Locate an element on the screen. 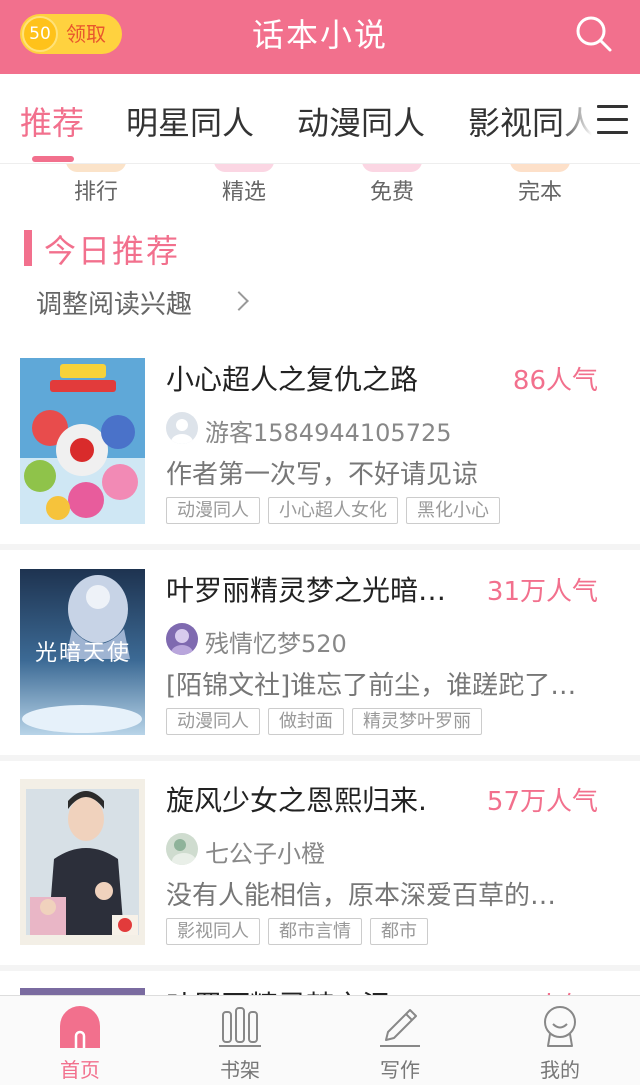 The height and width of the screenshot is (1085, 640). shortcut-completed-label: 完本 is located at coordinates (539, 192).